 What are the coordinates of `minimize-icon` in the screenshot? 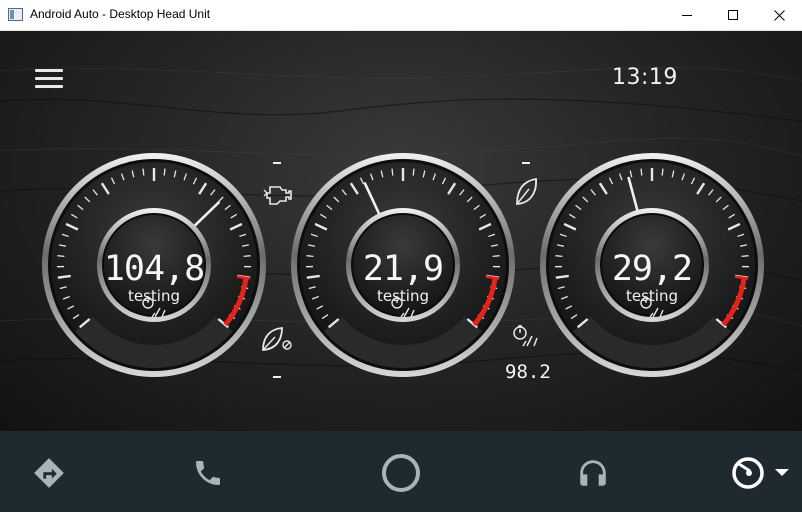 It's located at (687, 15).